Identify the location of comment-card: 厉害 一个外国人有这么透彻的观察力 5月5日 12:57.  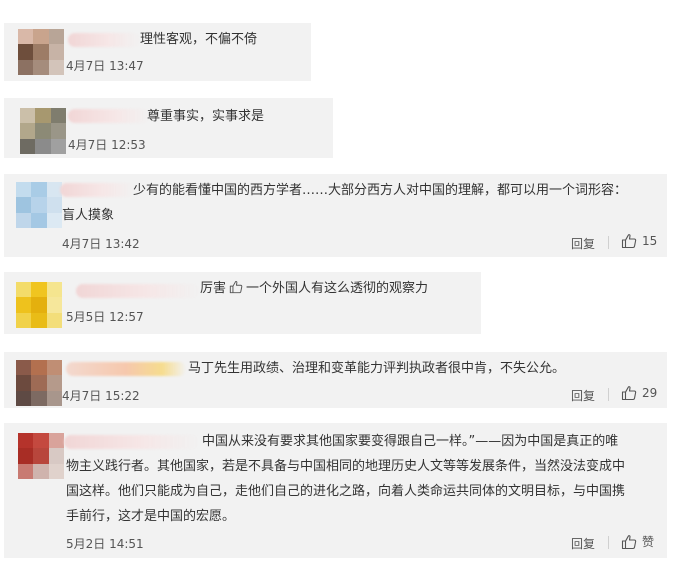
(242, 303).